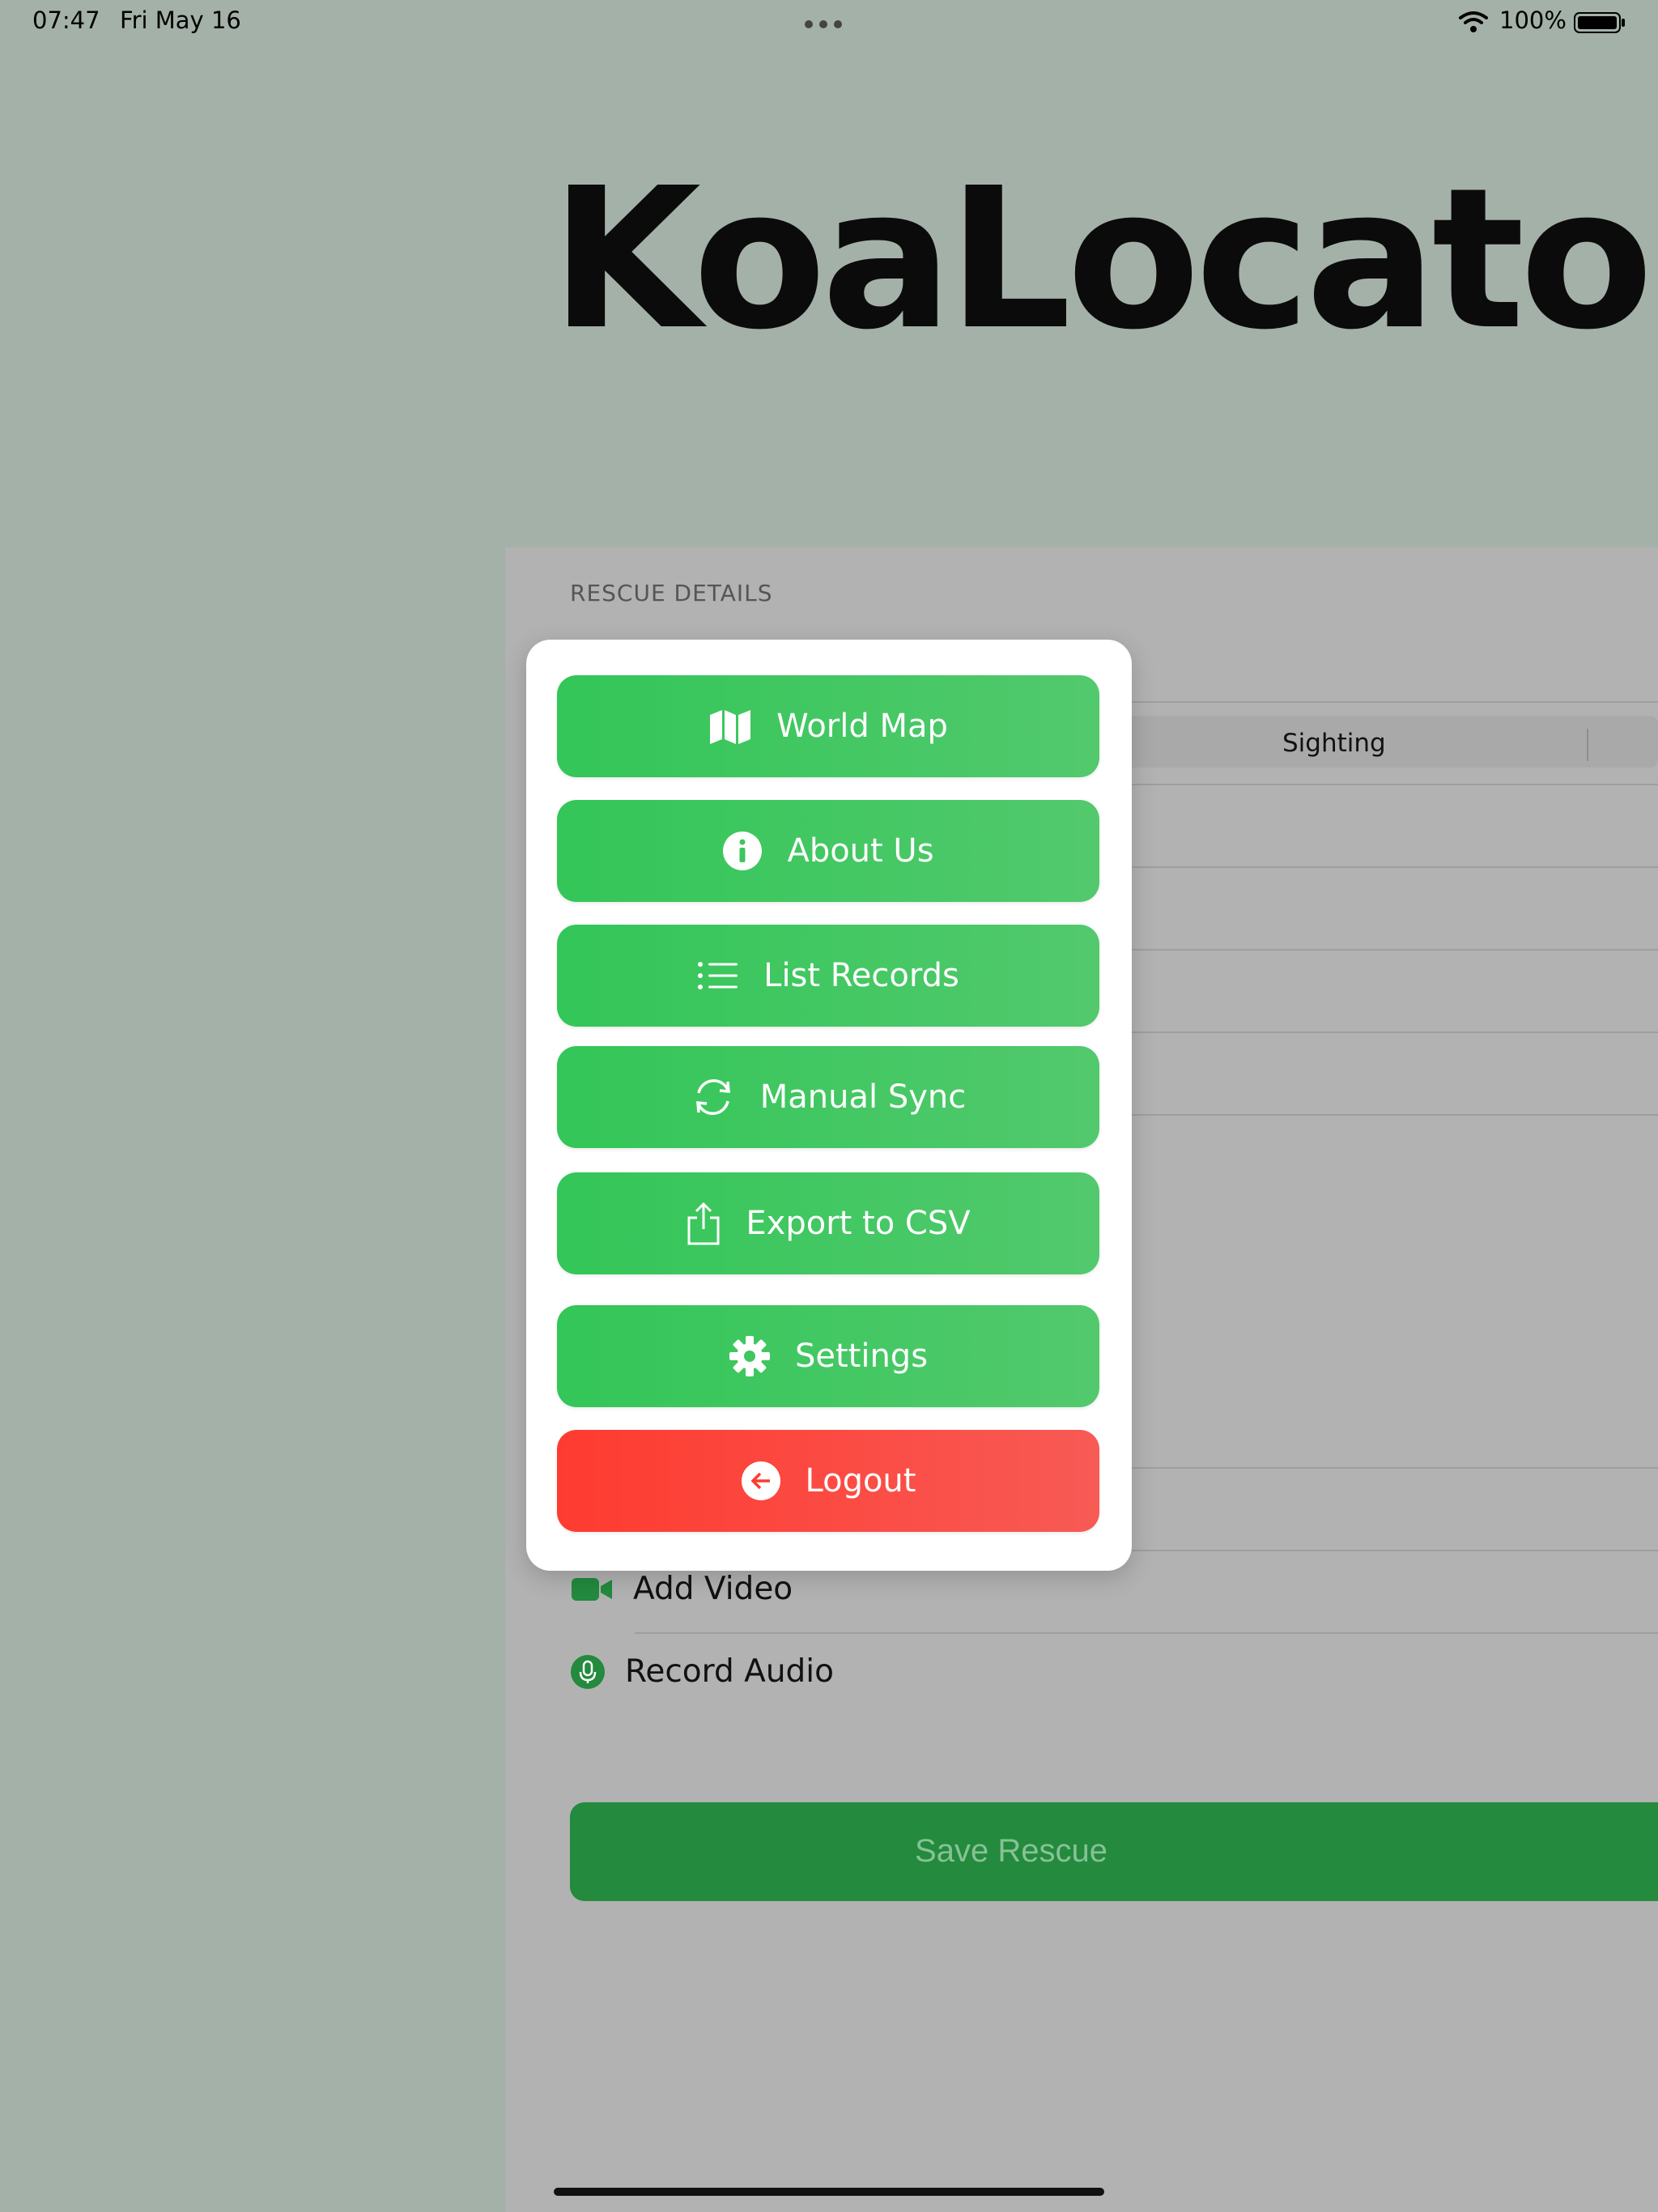 This screenshot has height=2212, width=1658. I want to click on video-camera-icon, so click(592, 1590).